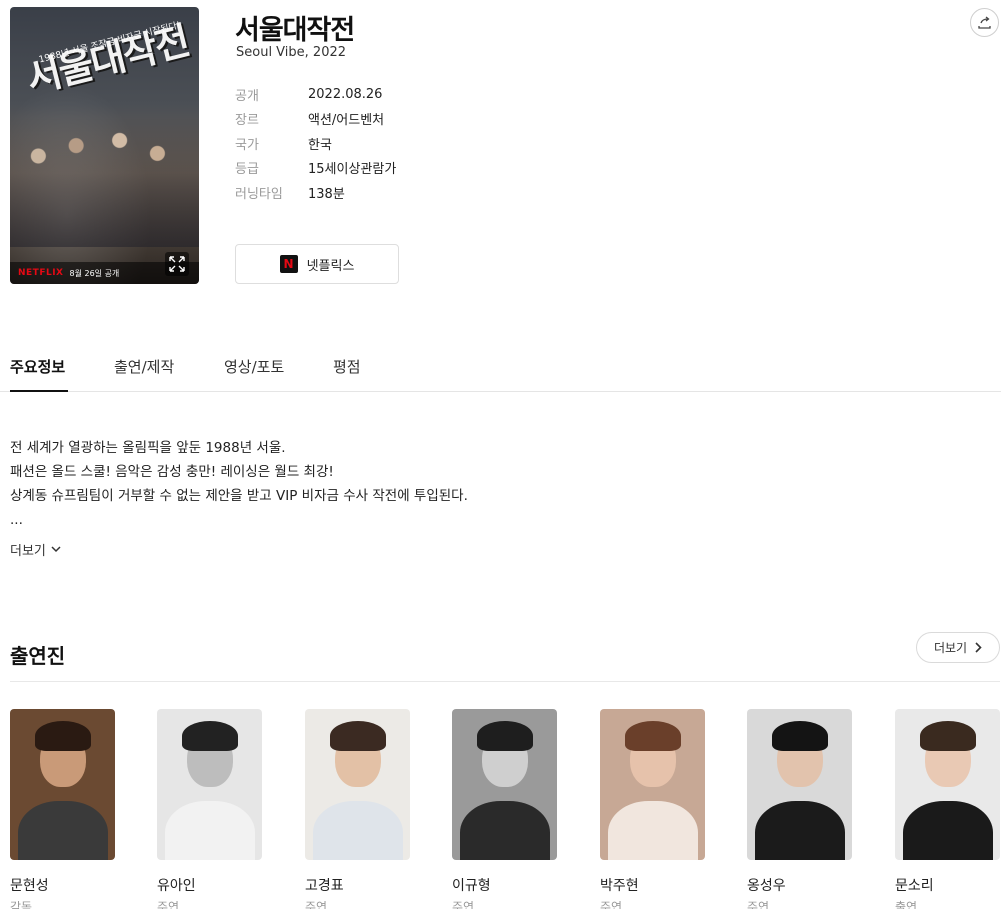  What do you see at coordinates (288, 264) in the screenshot?
I see `netflix-logo-icon: N` at bounding box center [288, 264].